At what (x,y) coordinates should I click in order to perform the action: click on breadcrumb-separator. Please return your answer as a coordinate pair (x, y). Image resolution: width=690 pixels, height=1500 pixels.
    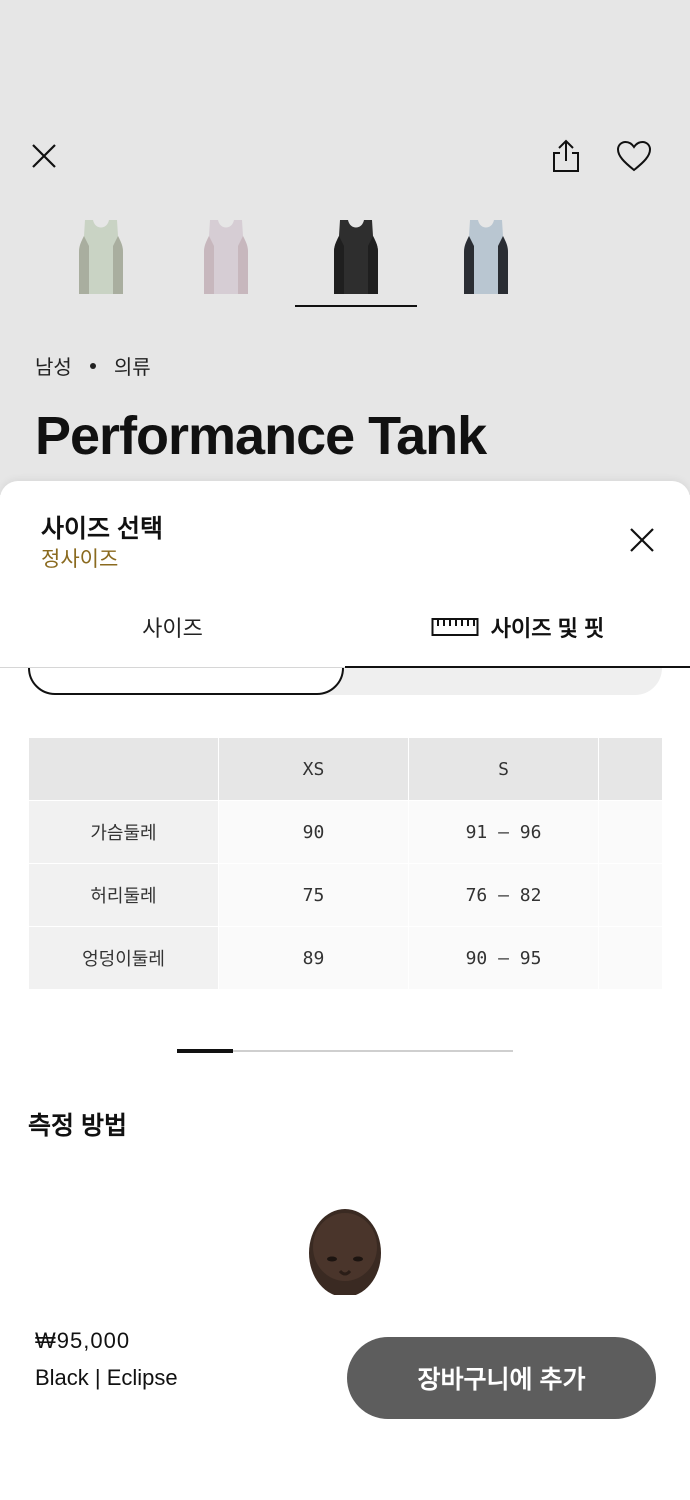
    Looking at the image, I should click on (92, 365).